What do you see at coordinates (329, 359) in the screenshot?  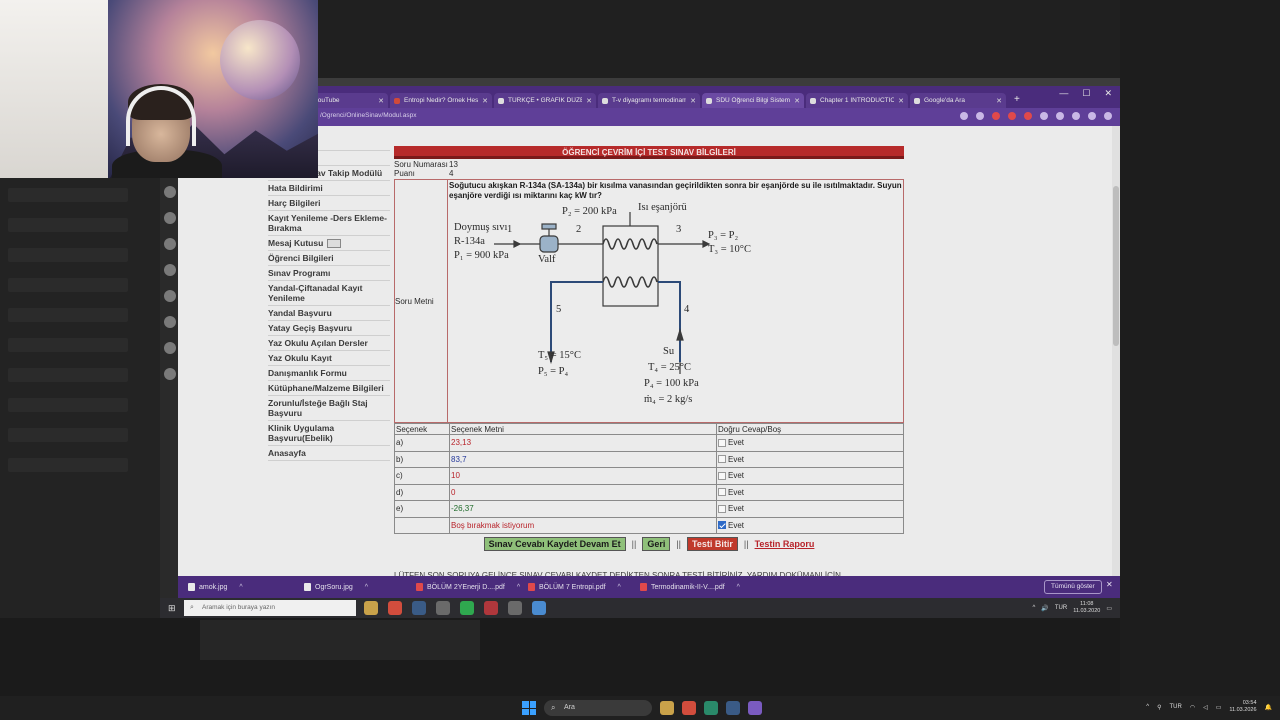 I see `menu-item-yaz-okulu-kayit: Yaz Okulu Kayıt` at bounding box center [329, 359].